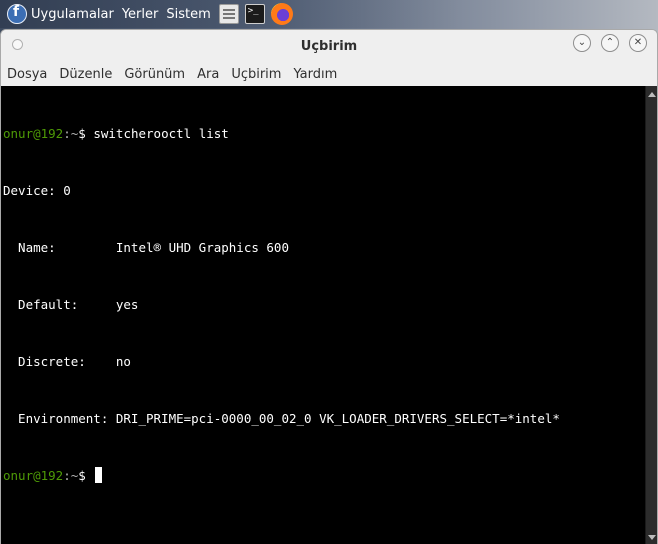 This screenshot has width=658, height=544. Describe the element at coordinates (256, 74) in the screenshot. I see `menu-terminal: Uçbirim` at that location.